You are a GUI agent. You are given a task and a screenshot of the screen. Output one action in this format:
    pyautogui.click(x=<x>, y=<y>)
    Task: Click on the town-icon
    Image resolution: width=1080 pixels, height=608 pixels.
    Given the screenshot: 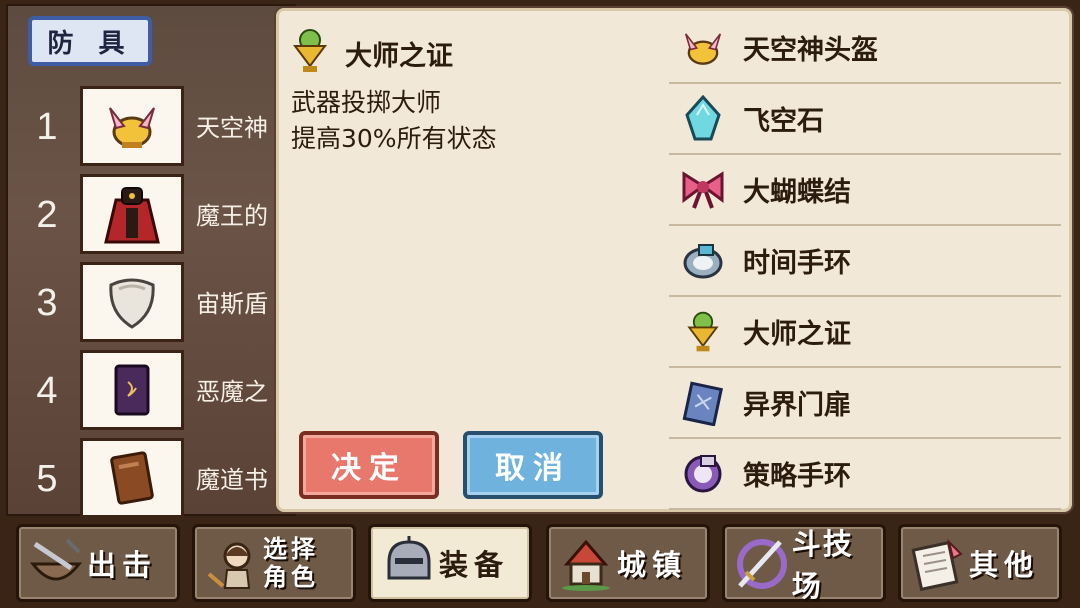 What is the action you would take?
    pyautogui.click(x=586, y=563)
    